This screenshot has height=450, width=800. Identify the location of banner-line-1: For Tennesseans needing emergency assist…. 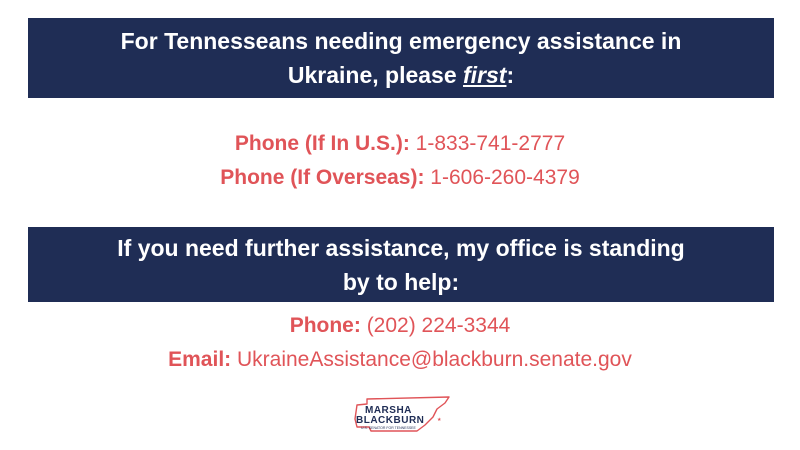
(401, 41).